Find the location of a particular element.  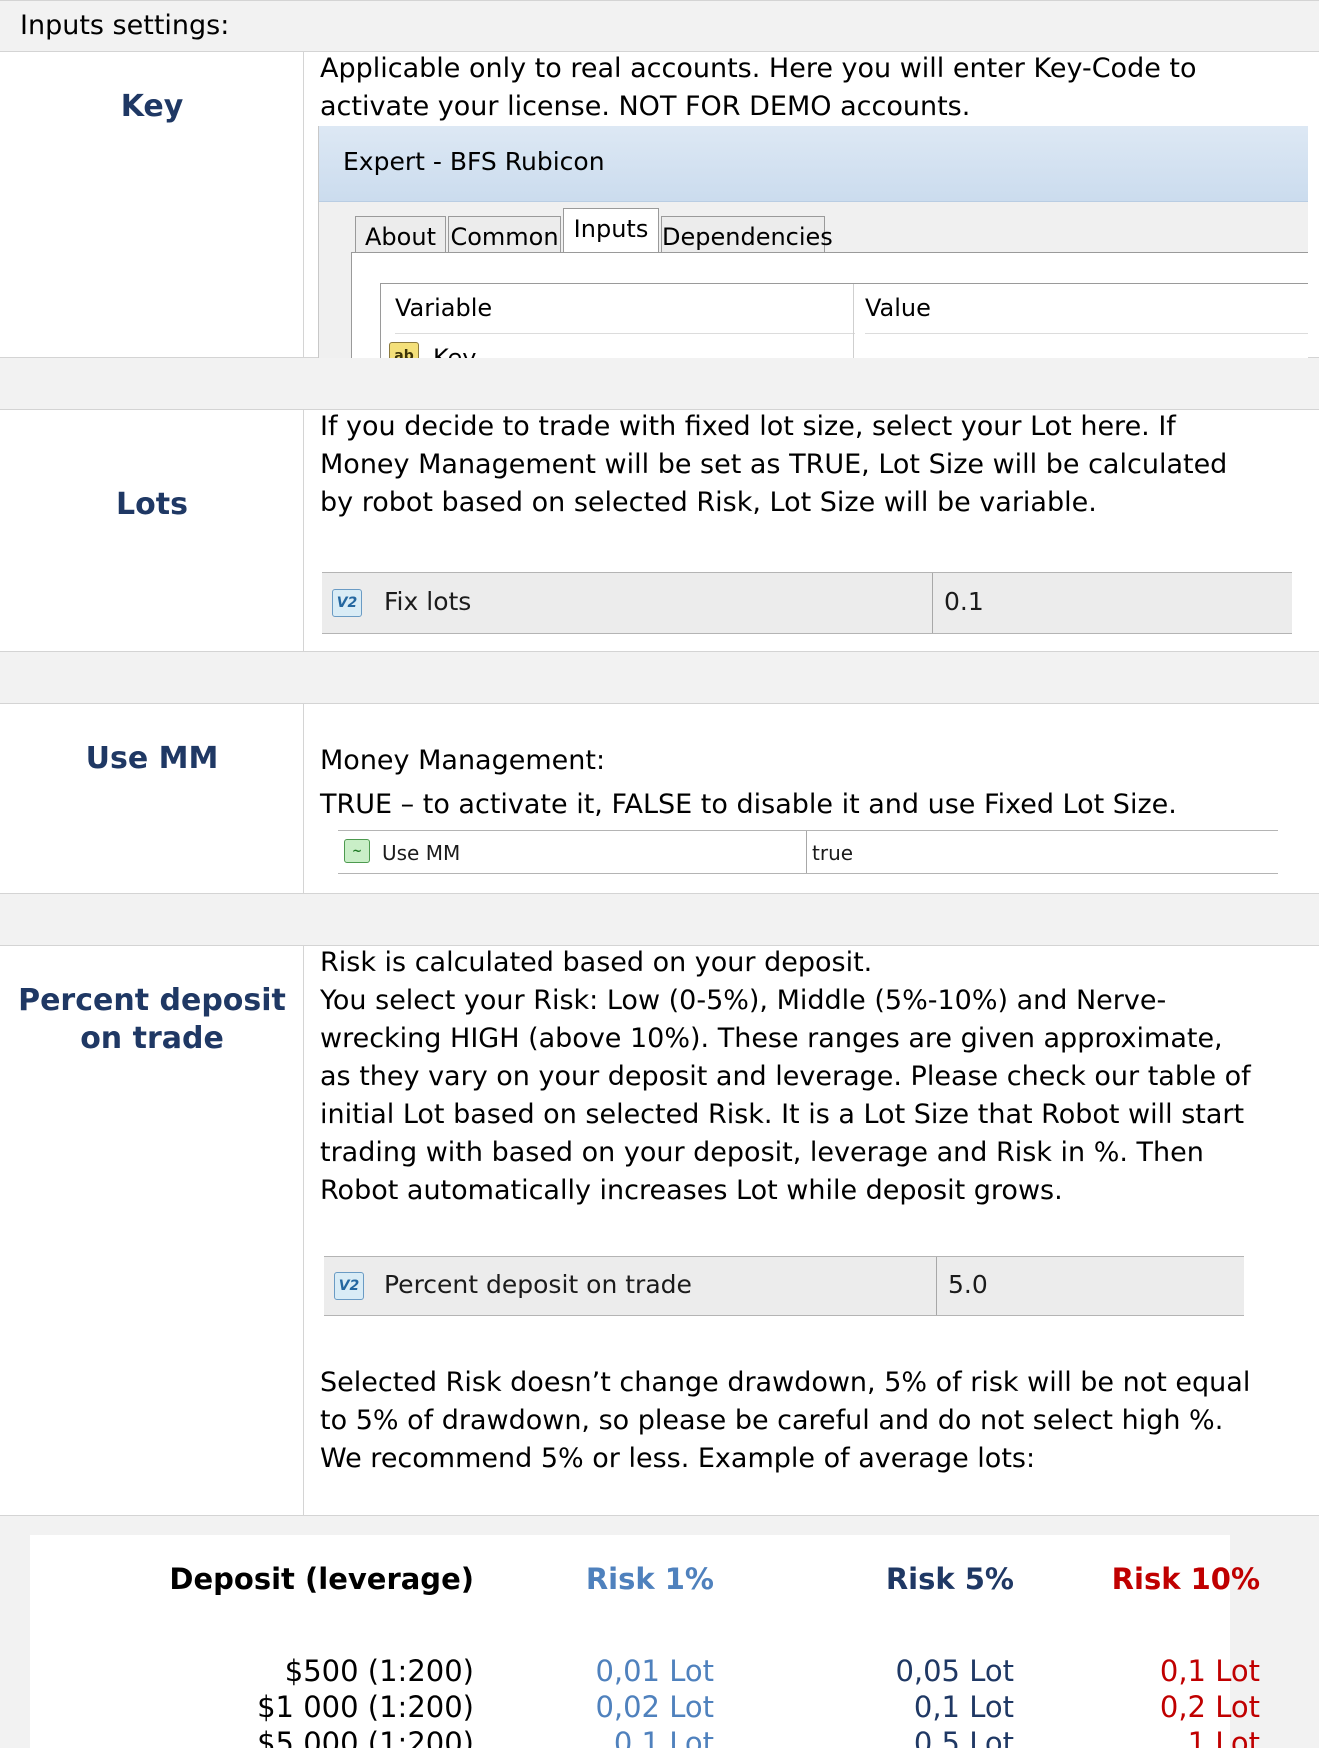

percent-deposit-variable: Percent deposit on trade is located at coordinates (538, 1284).